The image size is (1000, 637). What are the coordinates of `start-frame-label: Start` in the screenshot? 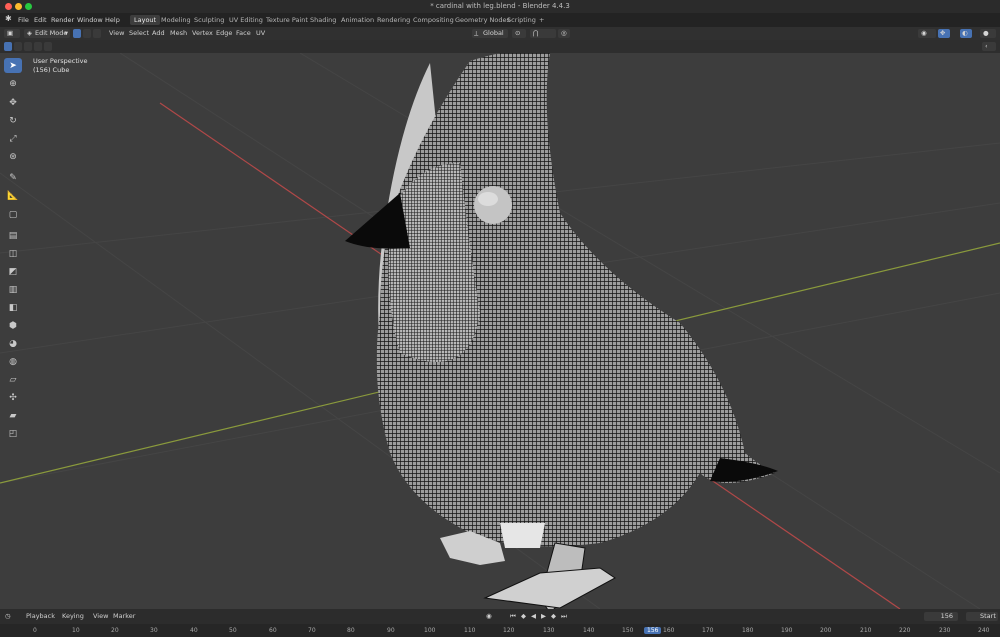 It's located at (988, 616).